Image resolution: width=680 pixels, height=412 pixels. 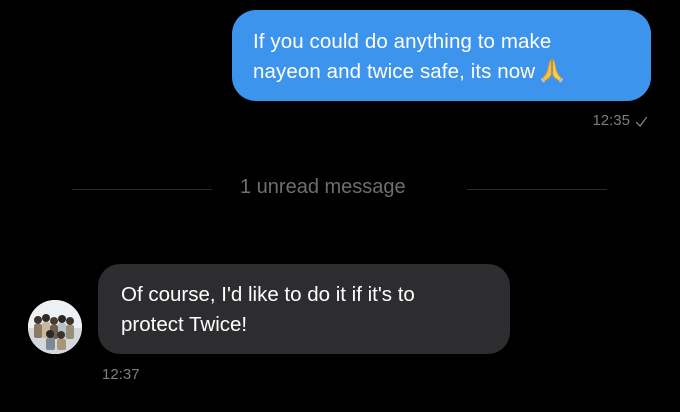 I want to click on outgoing-message-meta: 12:35, so click(x=620, y=120).